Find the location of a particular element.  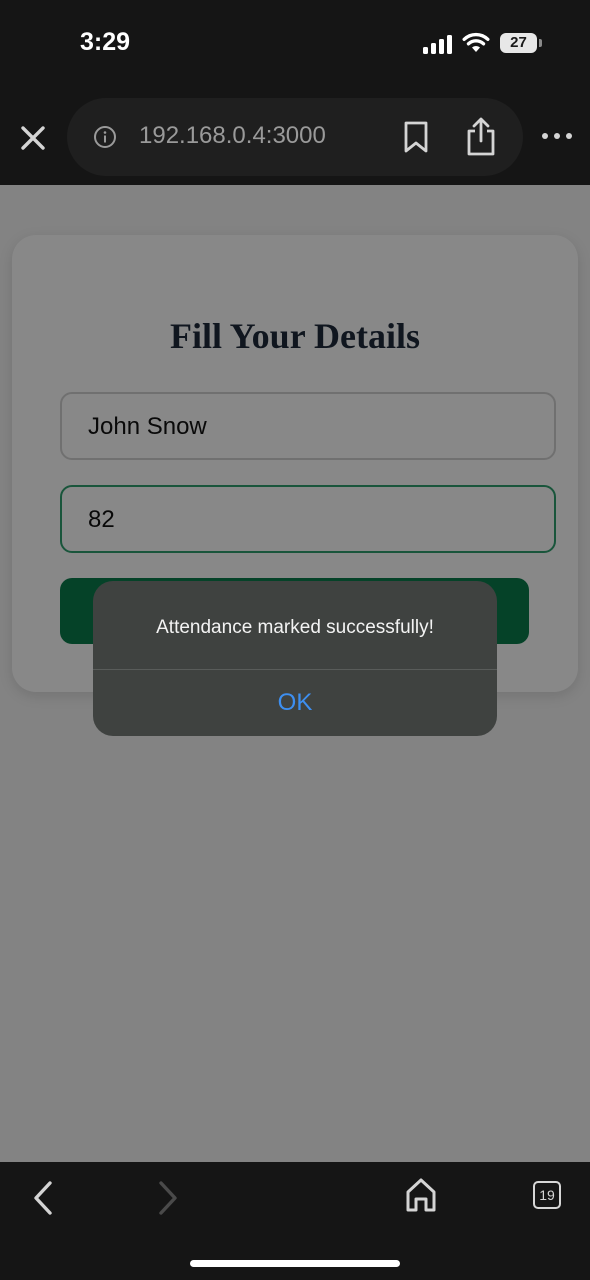

tabs-icon: 19 is located at coordinates (547, 1195).